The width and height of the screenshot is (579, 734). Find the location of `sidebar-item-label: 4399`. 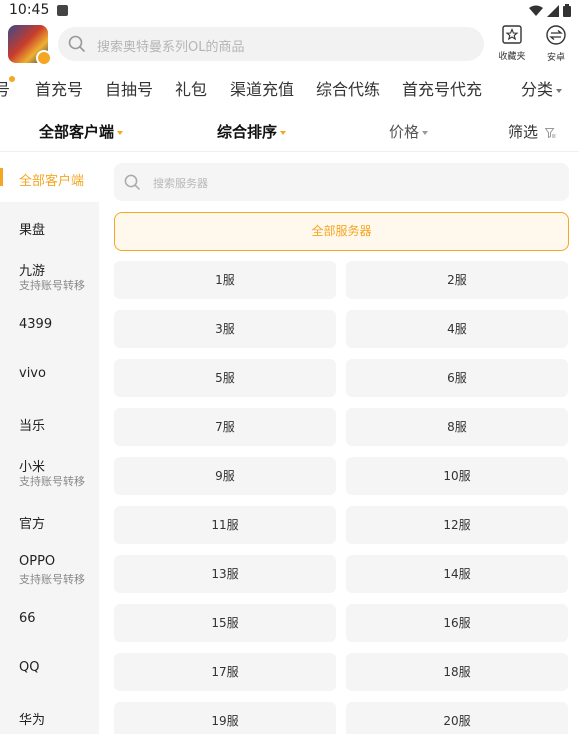

sidebar-item-label: 4399 is located at coordinates (36, 324).